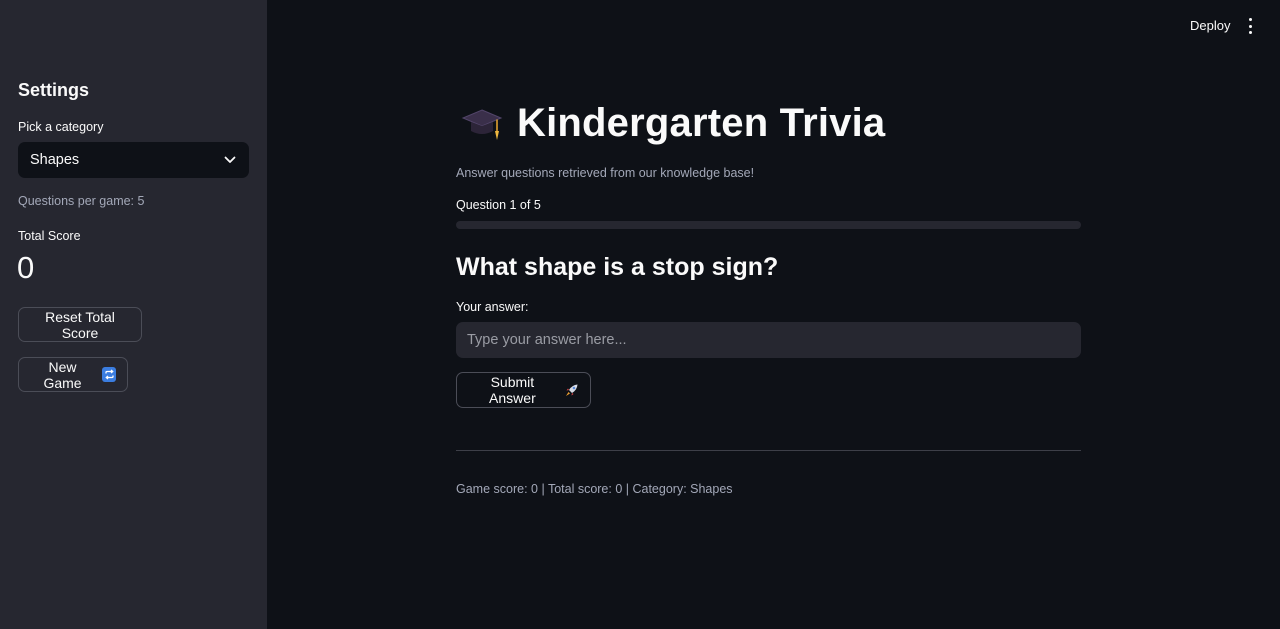  I want to click on category-select: Shapes, so click(133, 160).